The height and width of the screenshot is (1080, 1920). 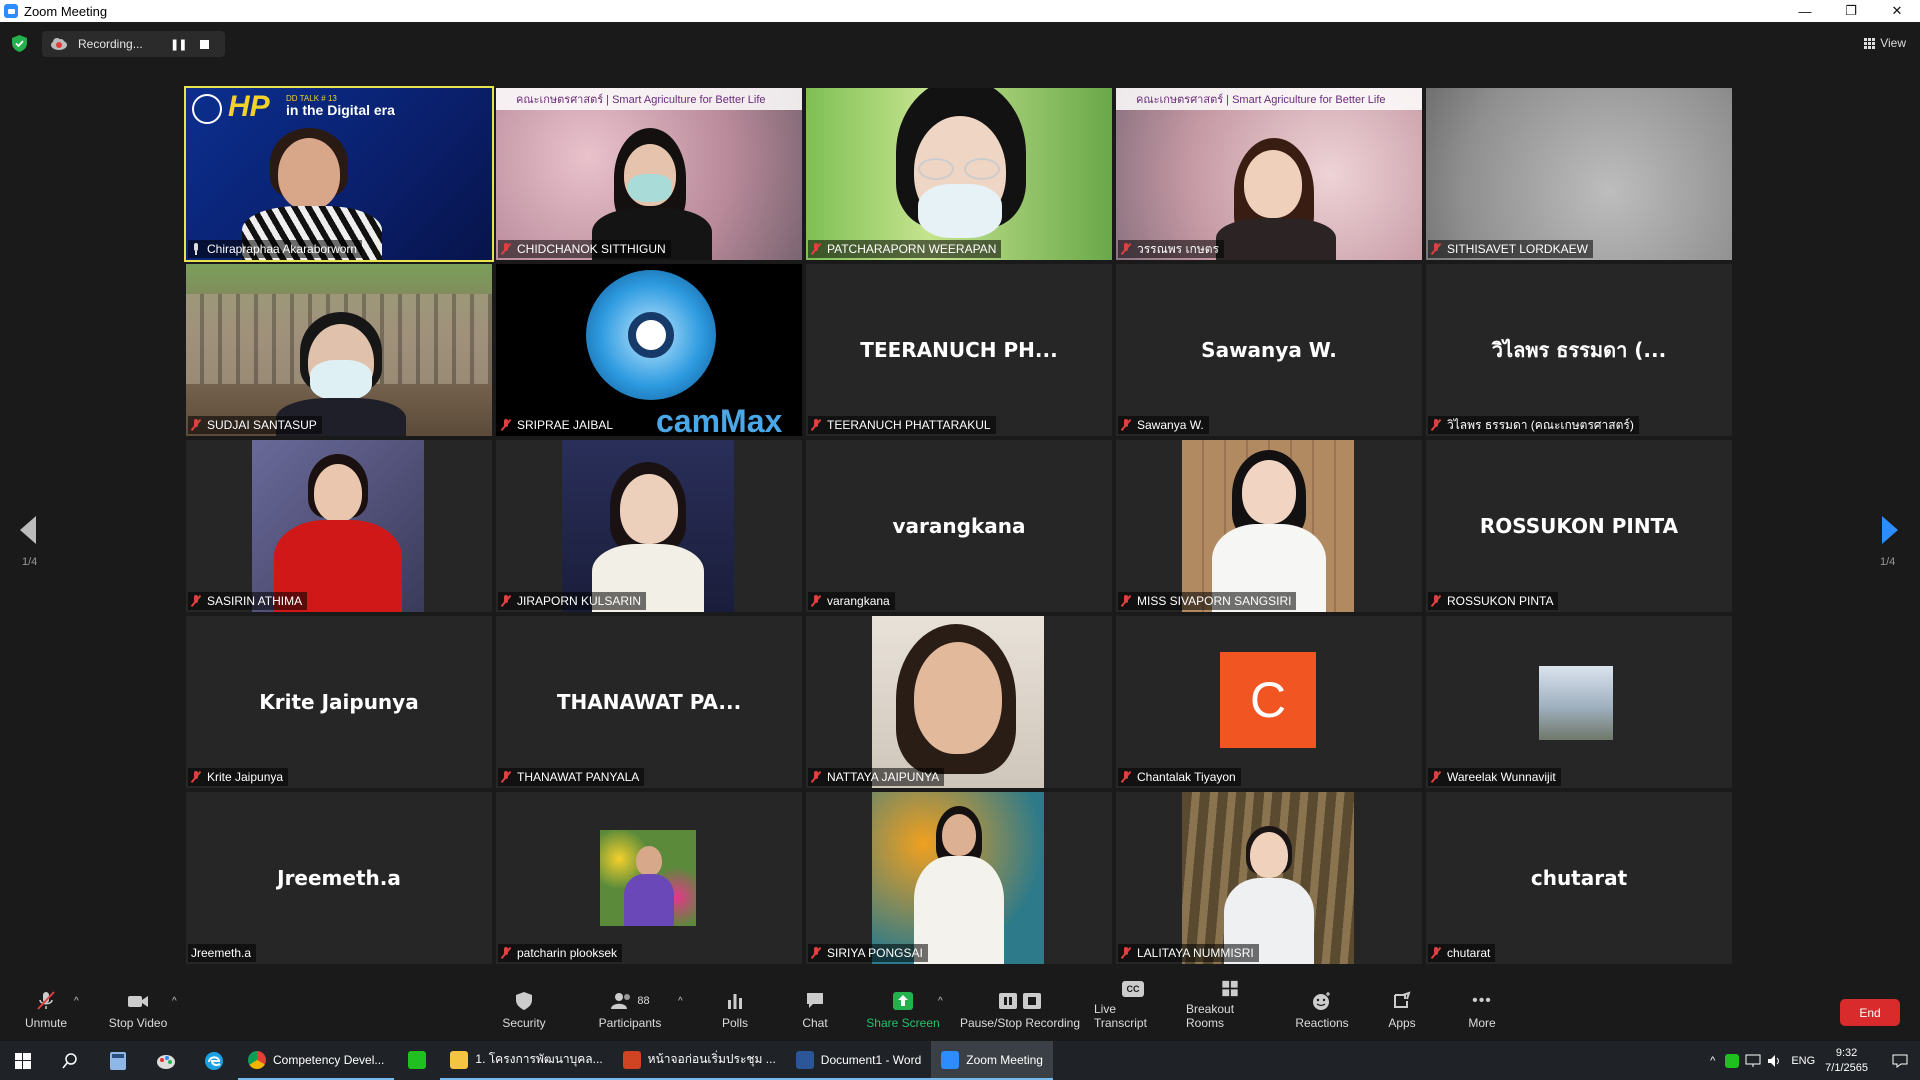 What do you see at coordinates (23, 1060) in the screenshot?
I see `start-button` at bounding box center [23, 1060].